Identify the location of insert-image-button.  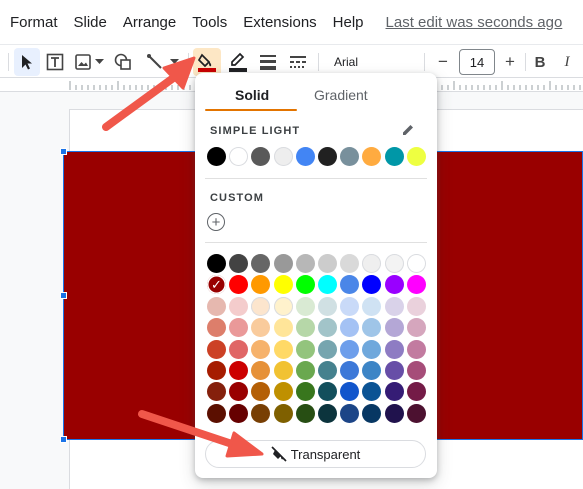
(89, 62).